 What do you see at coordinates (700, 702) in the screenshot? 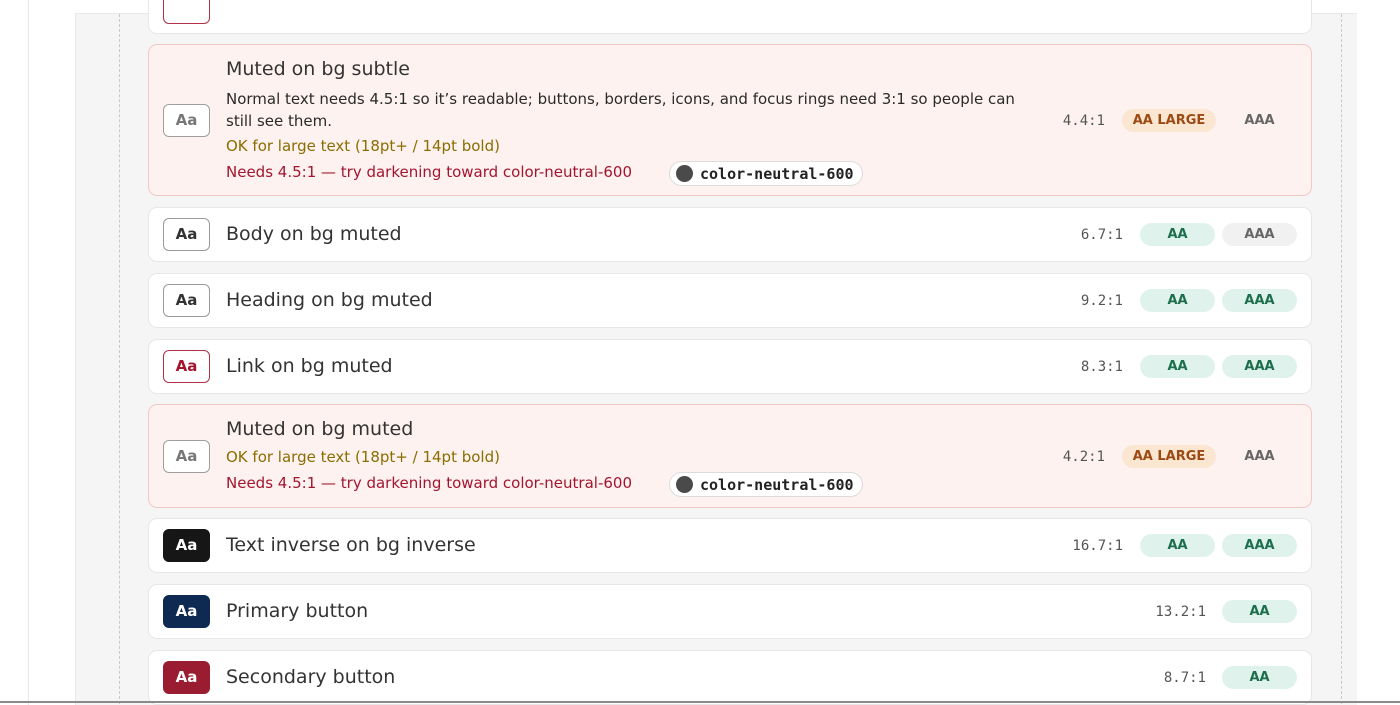
I see `window-bottom-edge` at bounding box center [700, 702].